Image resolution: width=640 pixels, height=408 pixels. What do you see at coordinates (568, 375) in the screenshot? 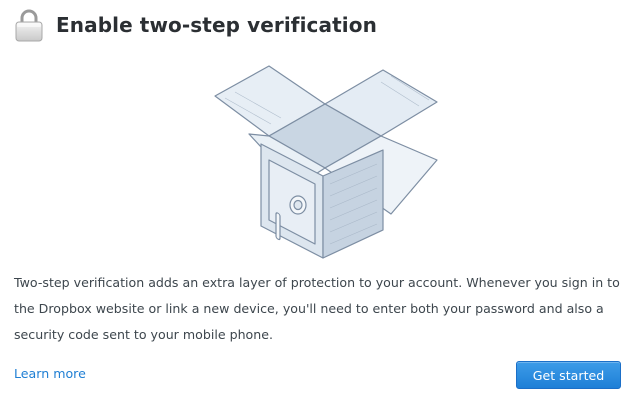
I see `get-started-button: Get started` at bounding box center [568, 375].